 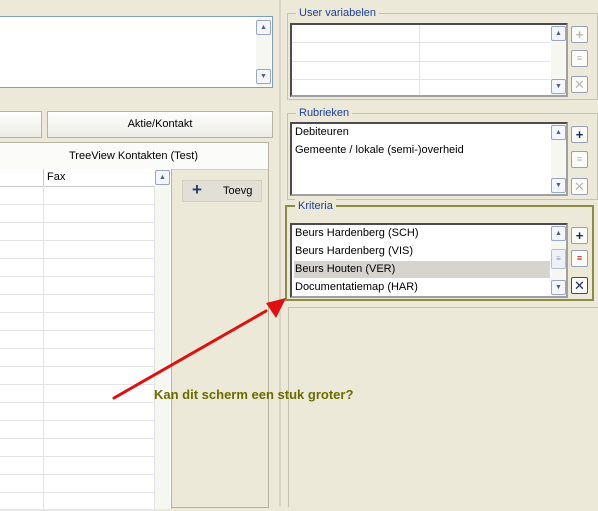 What do you see at coordinates (254, 394) in the screenshot?
I see `annotation-text: Kan dit scherm een stuk groter?` at bounding box center [254, 394].